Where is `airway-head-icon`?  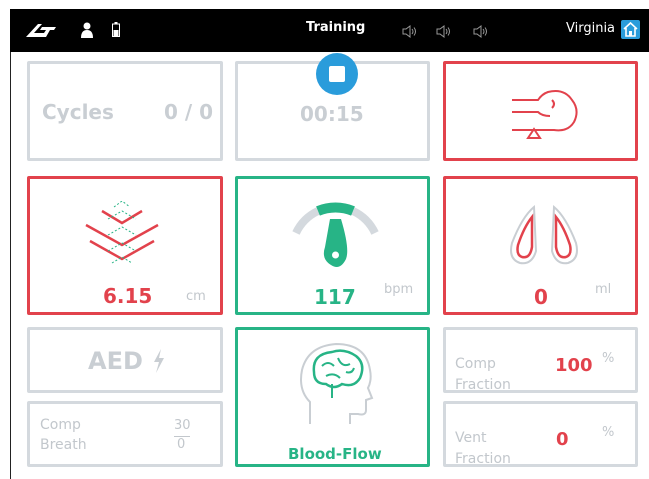 airway-head-icon is located at coordinates (546, 114).